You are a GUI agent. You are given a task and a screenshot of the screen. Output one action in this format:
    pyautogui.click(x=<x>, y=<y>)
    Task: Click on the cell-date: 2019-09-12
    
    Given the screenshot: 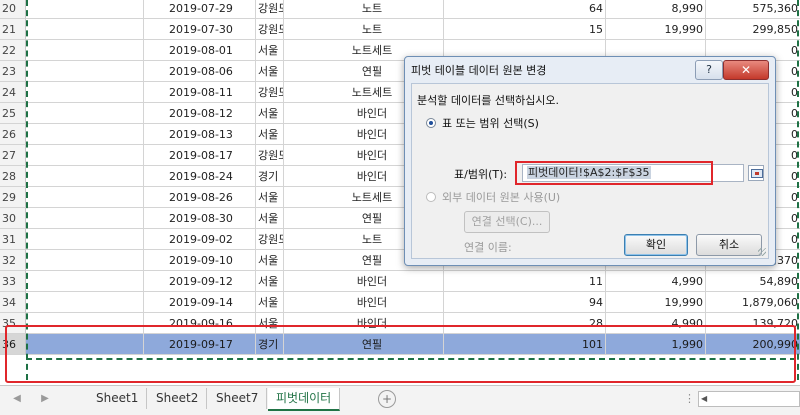 What is the action you would take?
    pyautogui.click(x=200, y=281)
    